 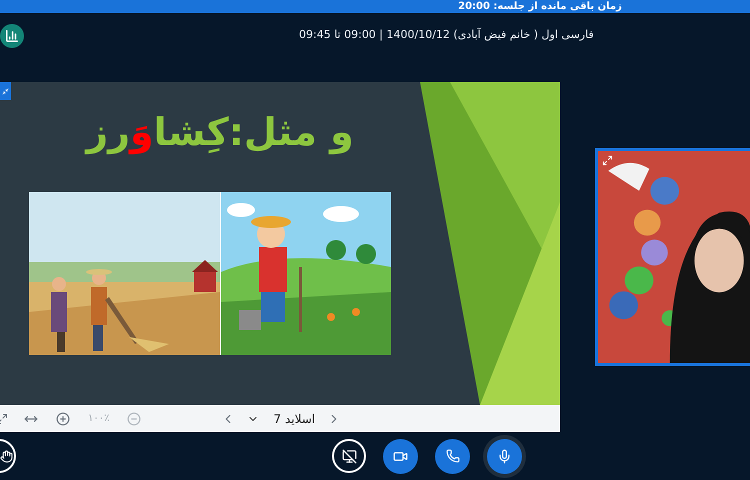 What do you see at coordinates (6, 456) in the screenshot?
I see `hand-icon` at bounding box center [6, 456].